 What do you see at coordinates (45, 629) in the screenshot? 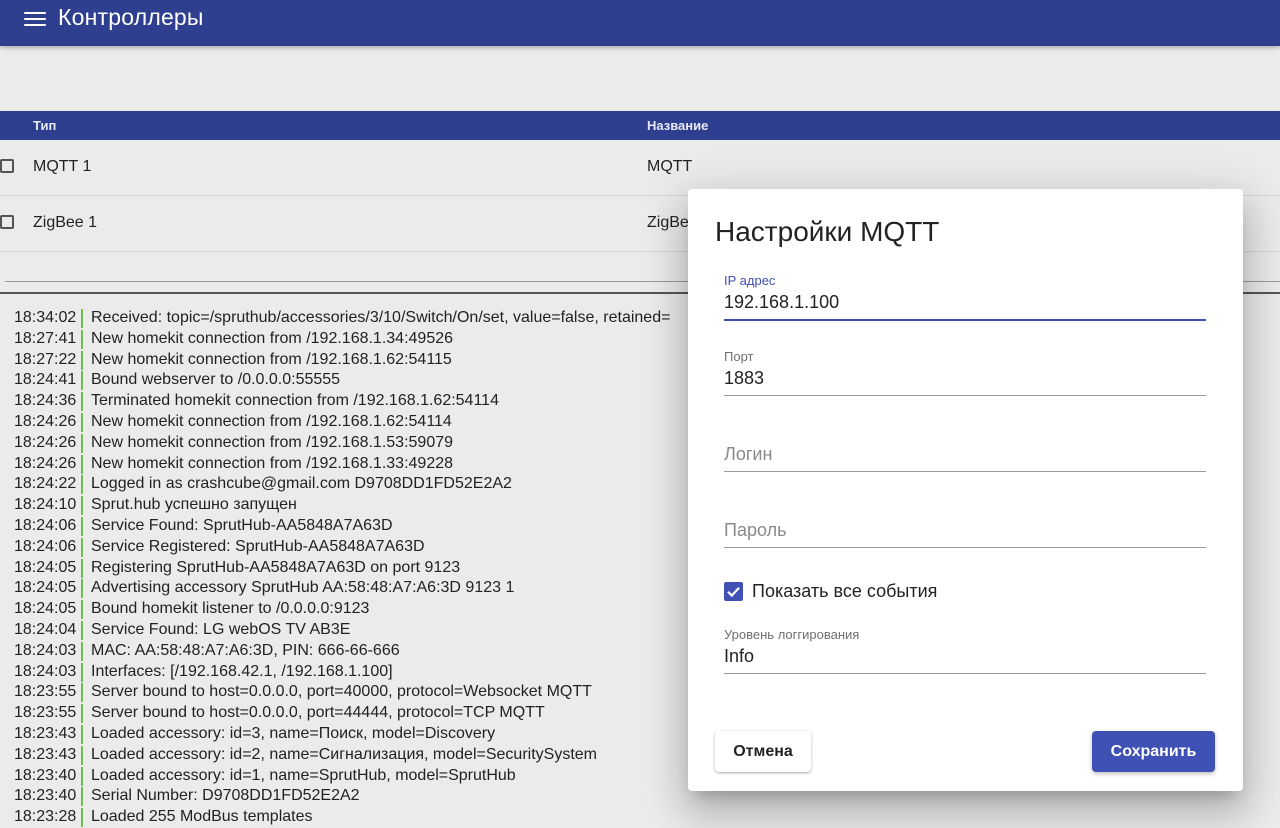
I see `log-time: 18:24:04` at bounding box center [45, 629].